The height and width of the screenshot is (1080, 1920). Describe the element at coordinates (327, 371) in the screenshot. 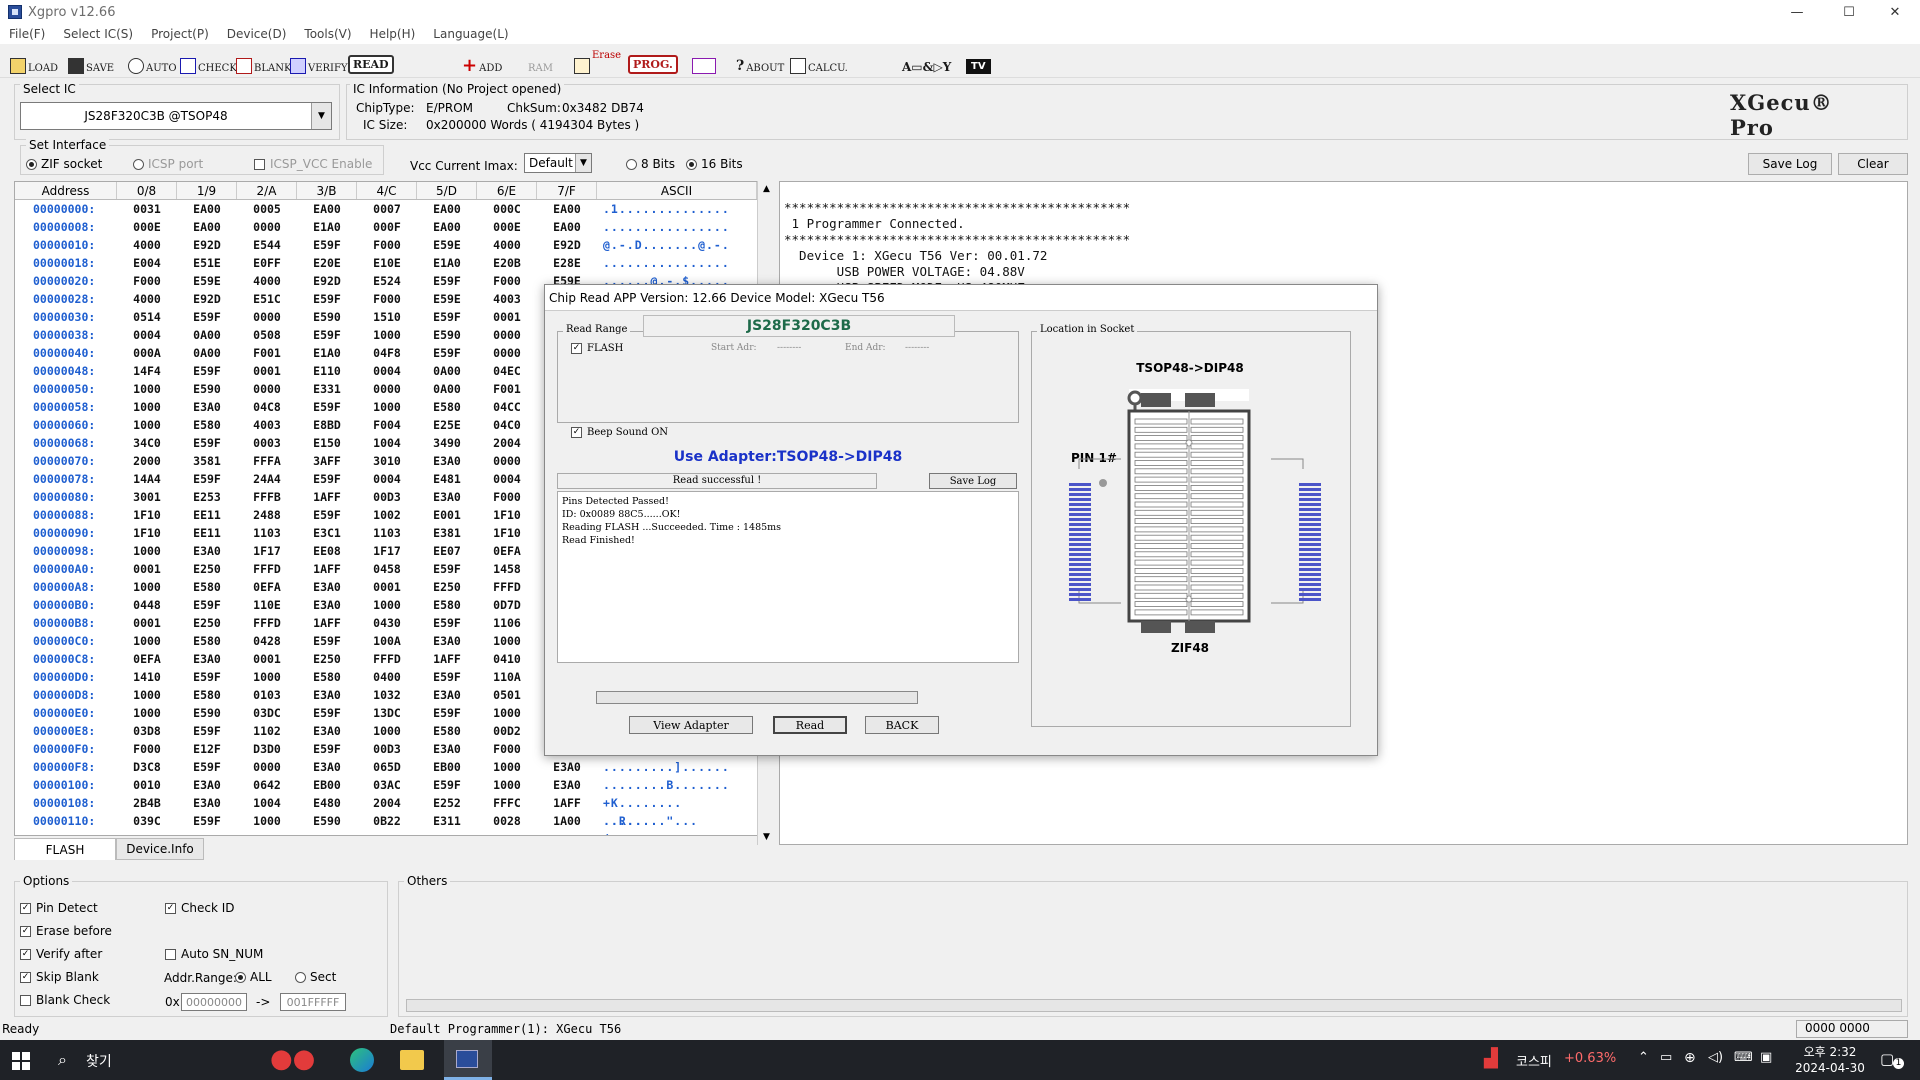

I see `hex-value-cell: E110` at that location.